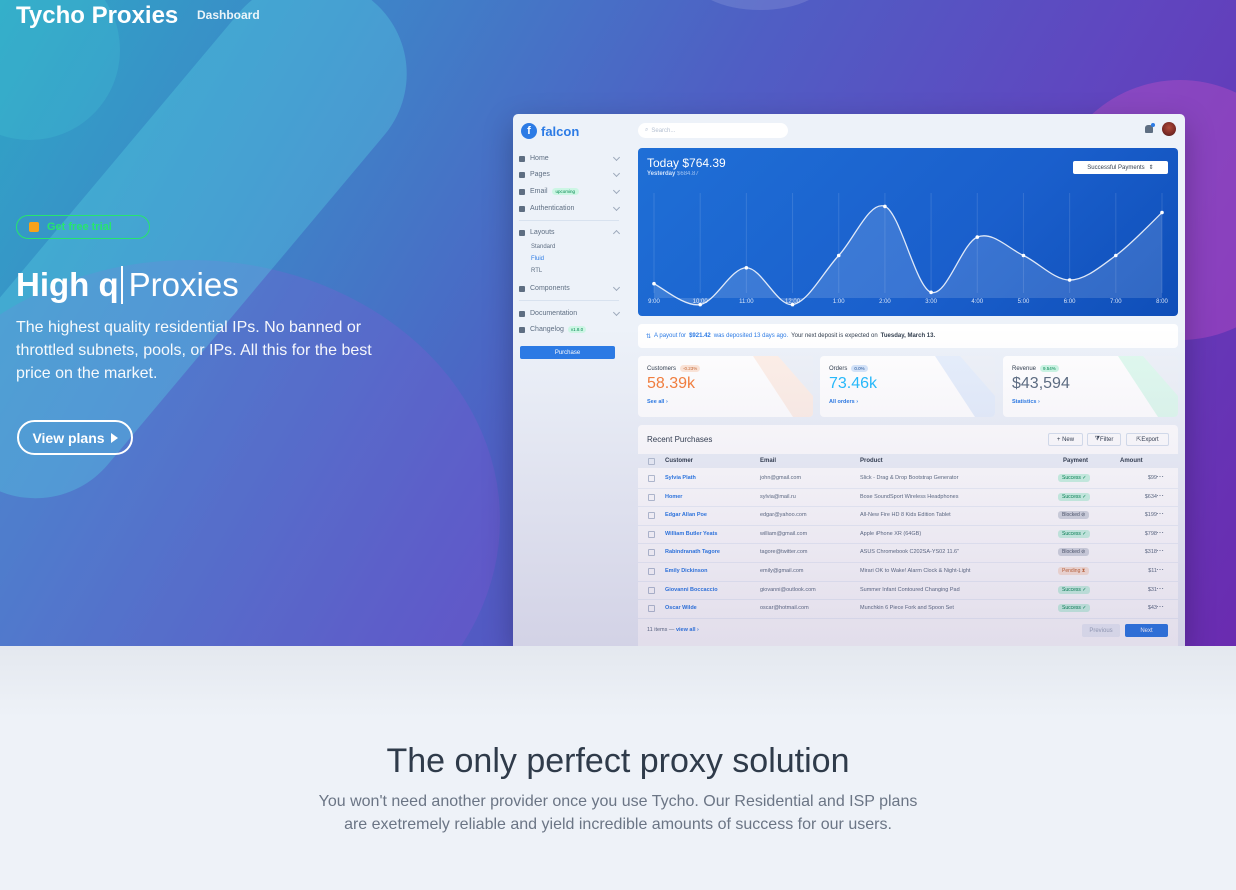  Describe the element at coordinates (788, 589) in the screenshot. I see `customer-email: giovanni@outlook.com` at that location.